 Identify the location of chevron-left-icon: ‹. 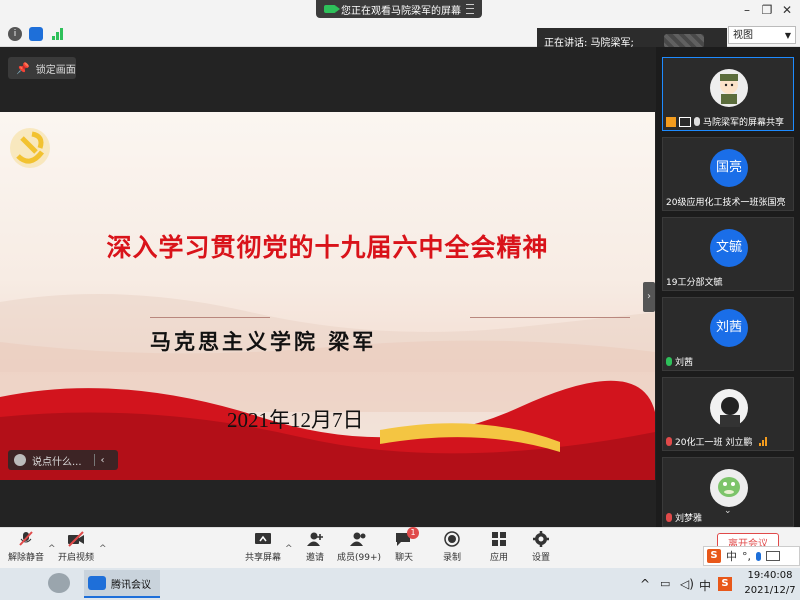
(103, 460).